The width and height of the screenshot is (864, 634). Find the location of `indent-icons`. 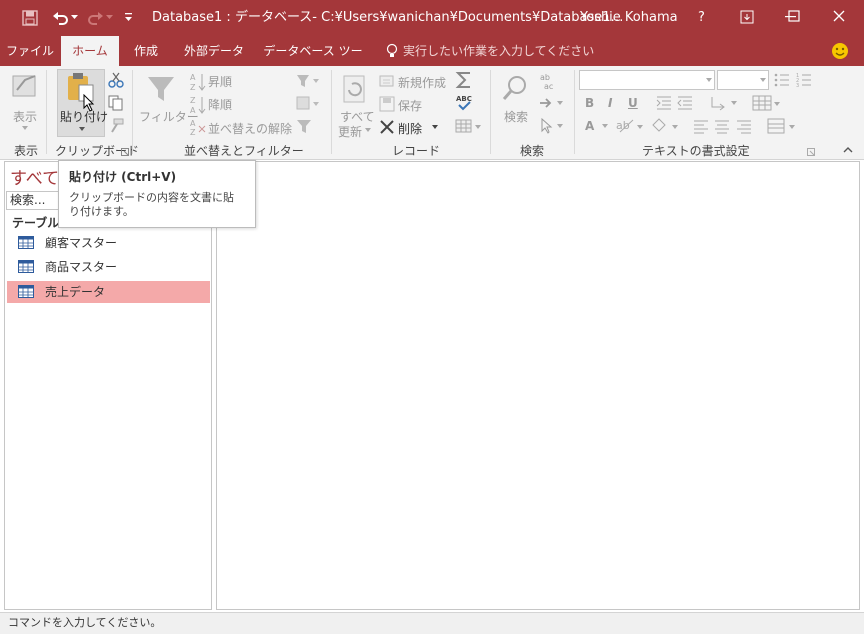

indent-icons is located at coordinates (676, 103).